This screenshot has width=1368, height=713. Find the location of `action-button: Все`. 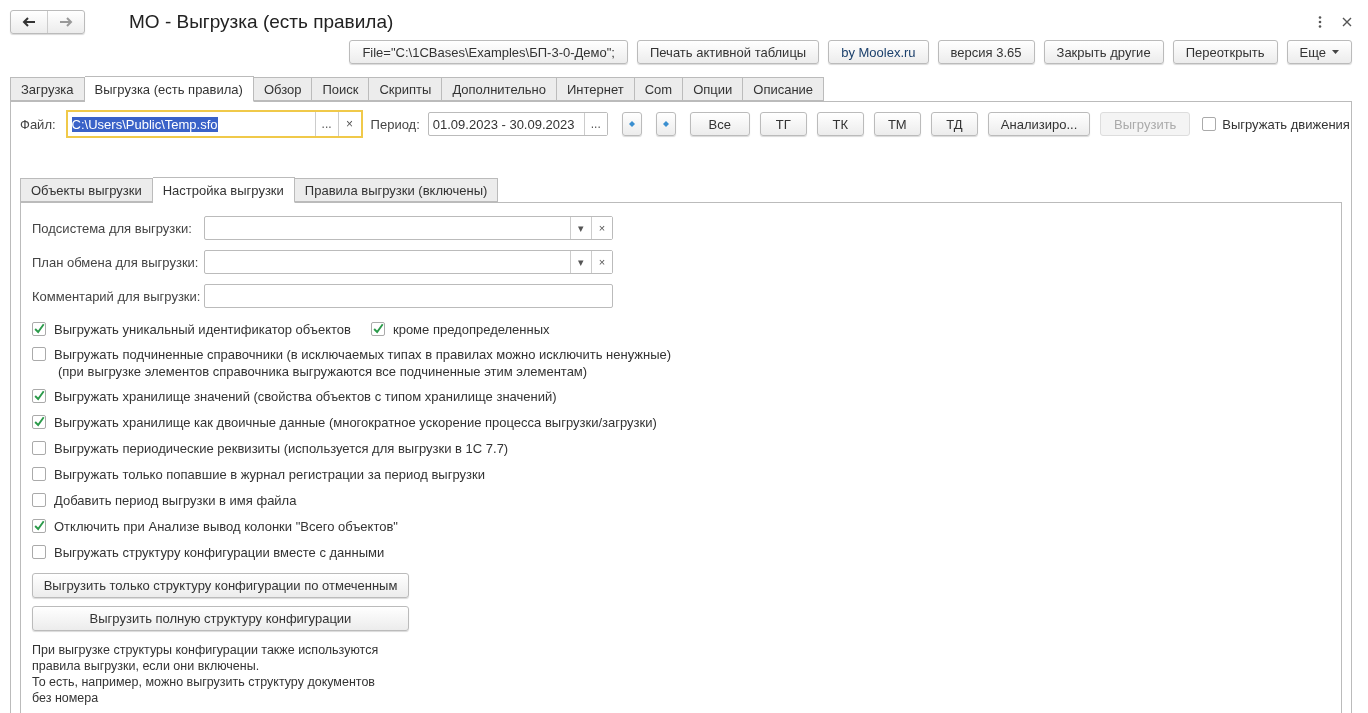

action-button: Все is located at coordinates (719, 124).